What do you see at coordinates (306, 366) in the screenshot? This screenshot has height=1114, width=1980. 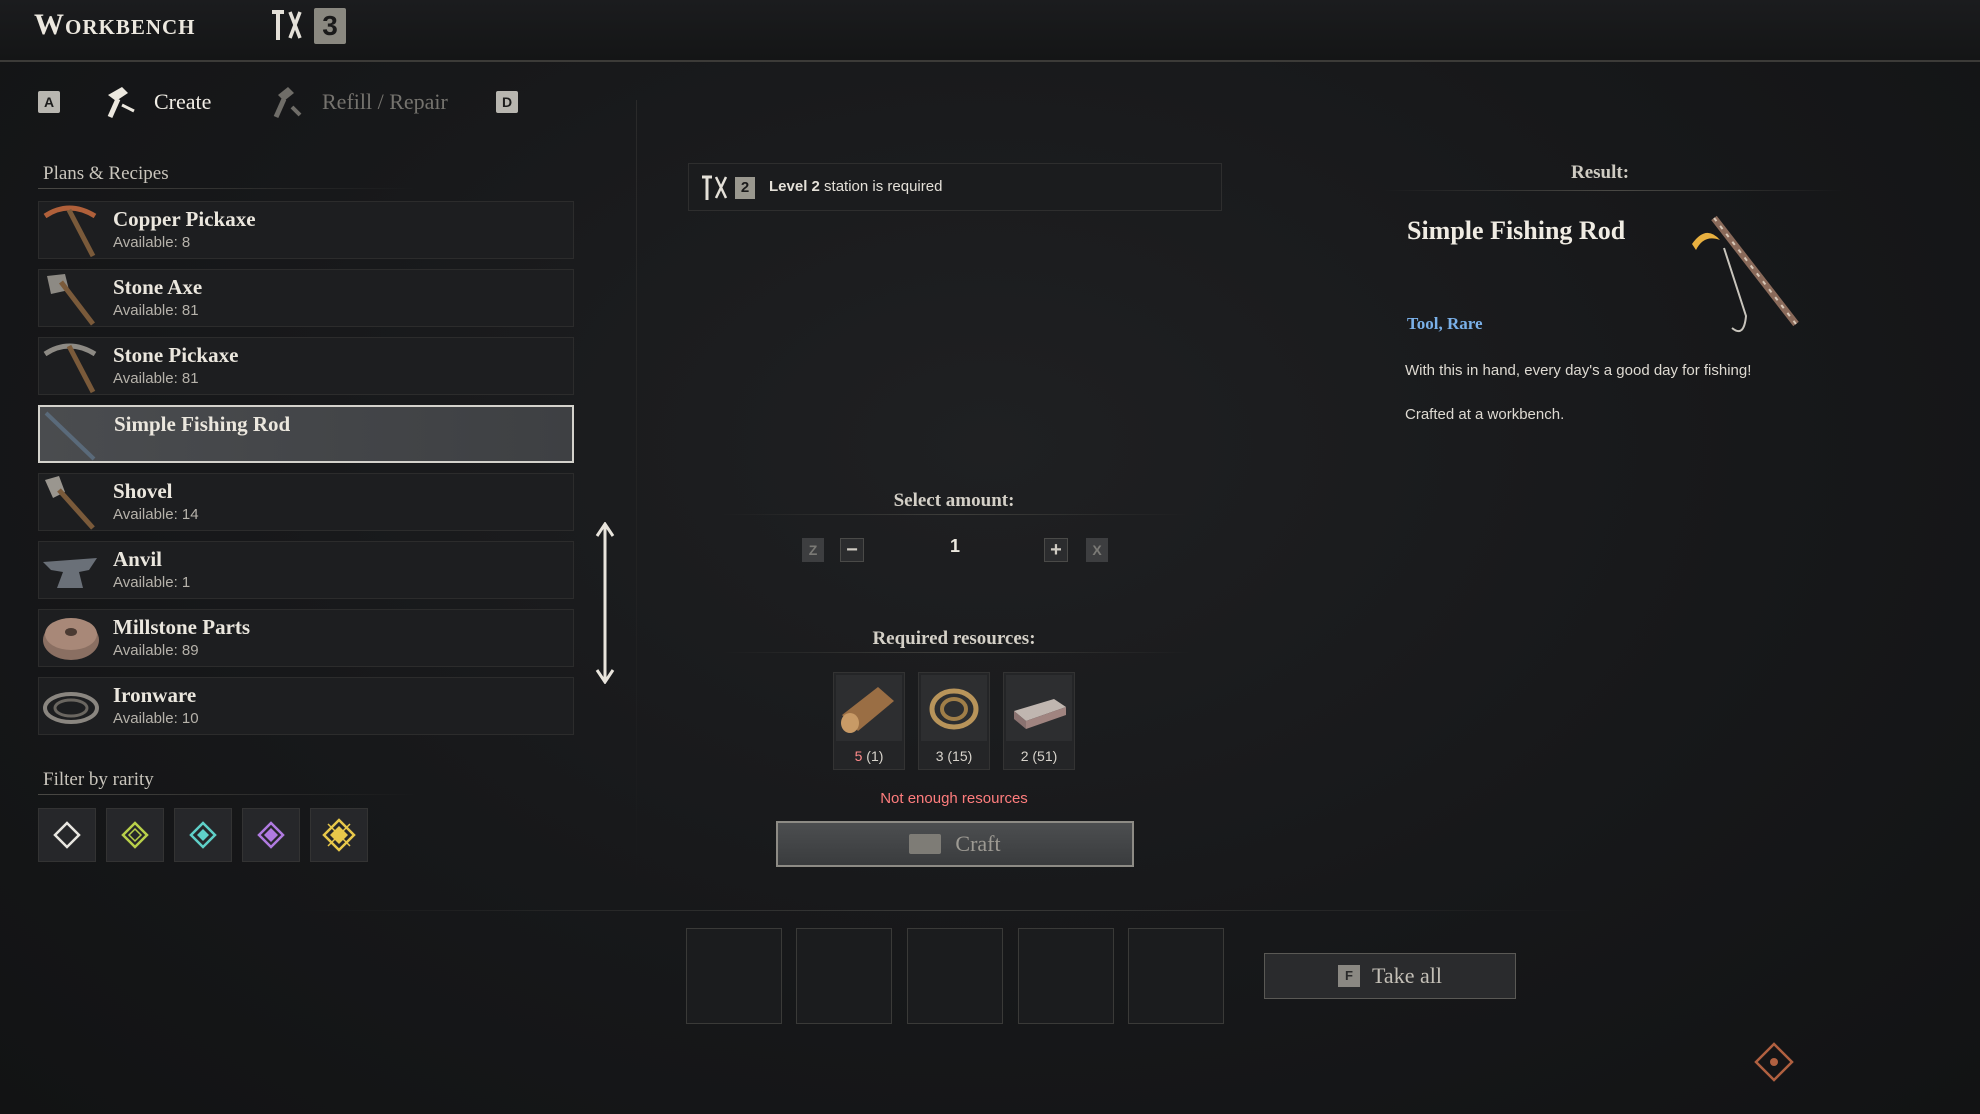 I see `recipe-stone-pickaxe: Stone Pickaxe Available: 81` at bounding box center [306, 366].